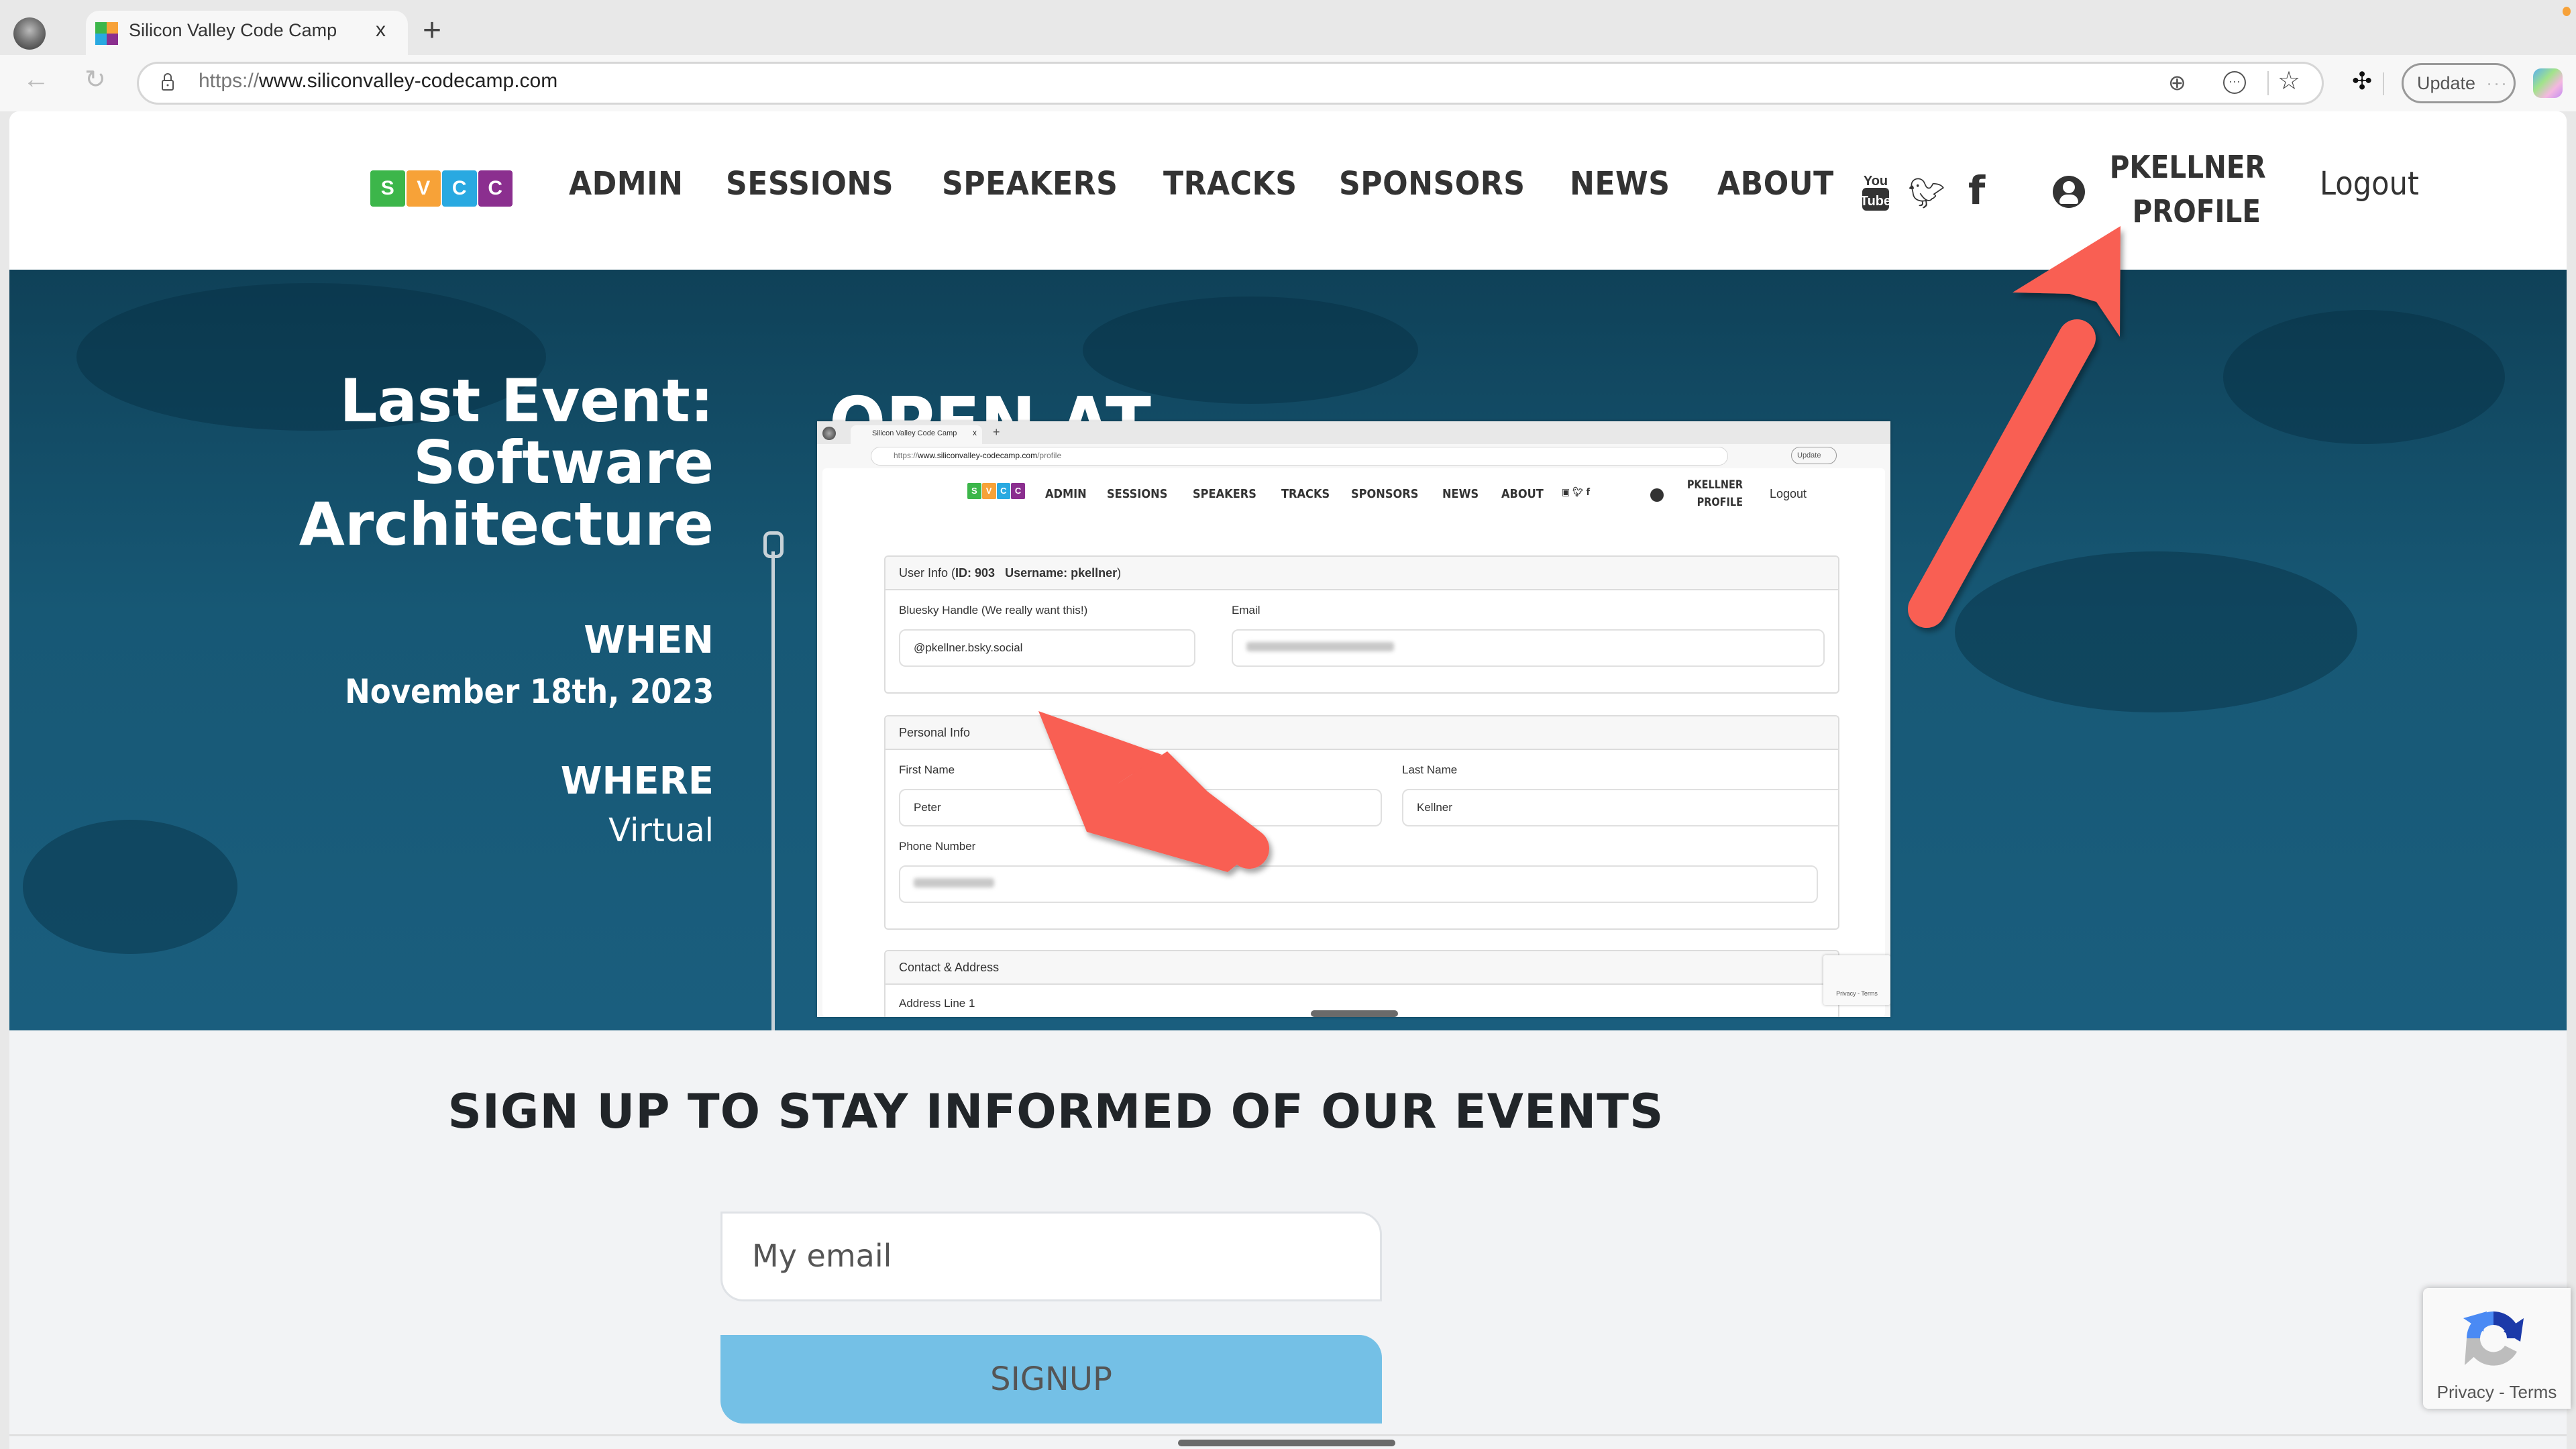  What do you see at coordinates (1460, 494) in the screenshot?
I see `inner-nav-news: NEWS` at bounding box center [1460, 494].